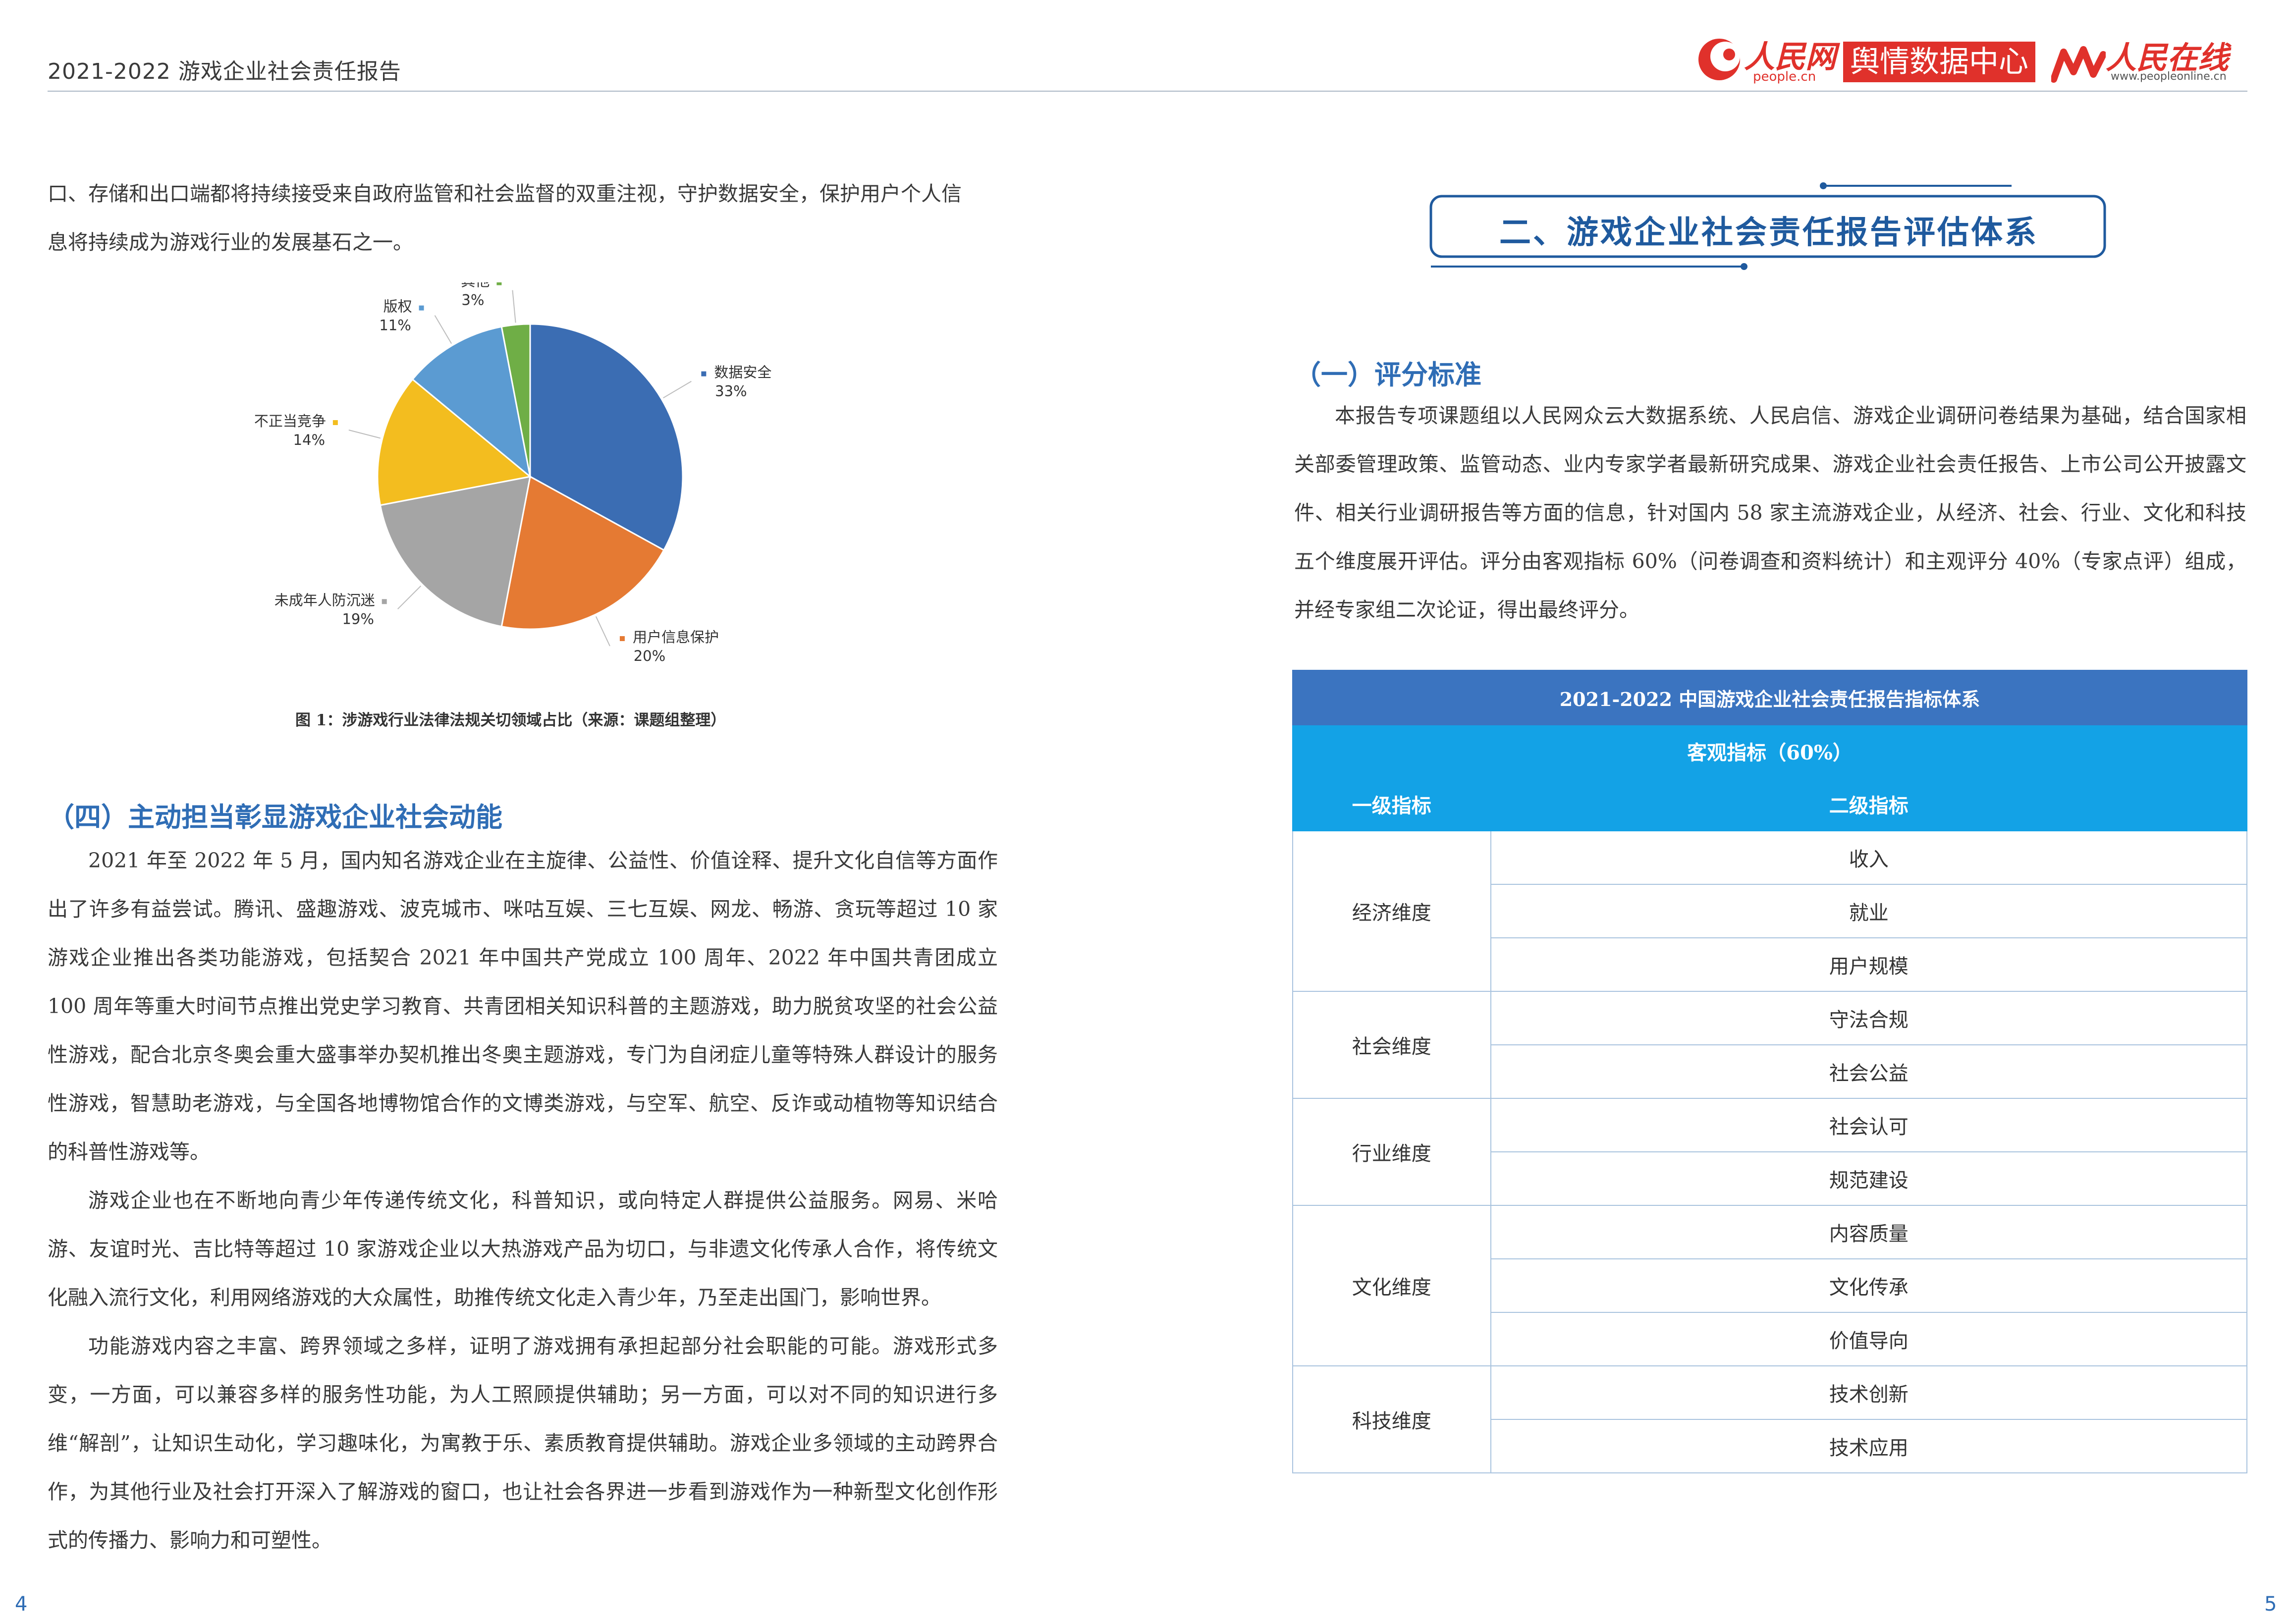 Image resolution: width=2292 pixels, height=1624 pixels. What do you see at coordinates (731, 392) in the screenshot?
I see `pie-value-label-1: 33%` at bounding box center [731, 392].